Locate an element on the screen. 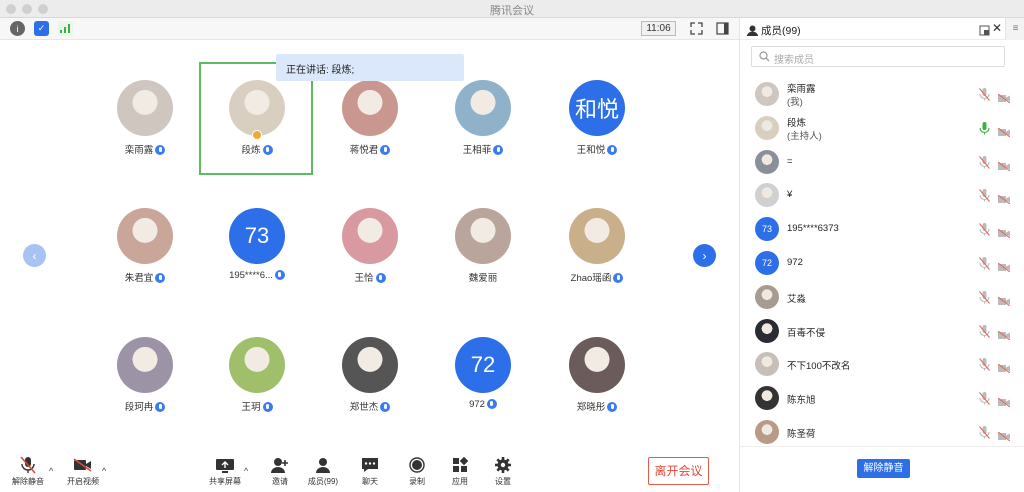 This screenshot has width=1024, height=492. popout-panel-icon is located at coordinates (984, 32).